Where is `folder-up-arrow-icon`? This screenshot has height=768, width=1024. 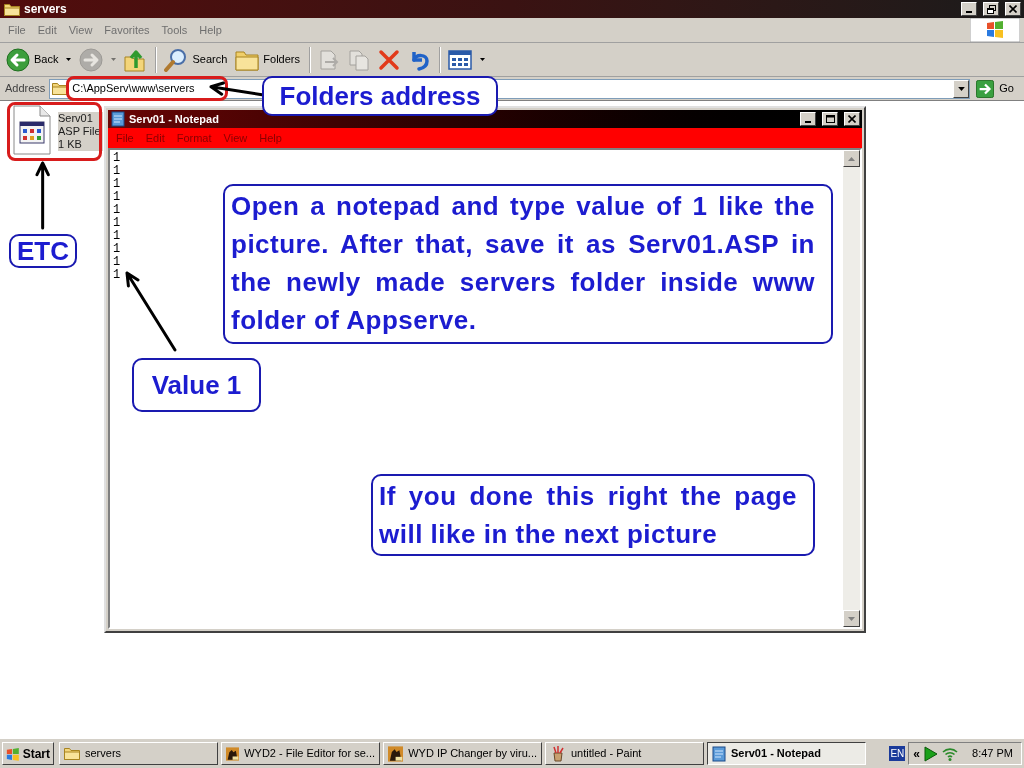 folder-up-arrow-icon is located at coordinates (135, 59).